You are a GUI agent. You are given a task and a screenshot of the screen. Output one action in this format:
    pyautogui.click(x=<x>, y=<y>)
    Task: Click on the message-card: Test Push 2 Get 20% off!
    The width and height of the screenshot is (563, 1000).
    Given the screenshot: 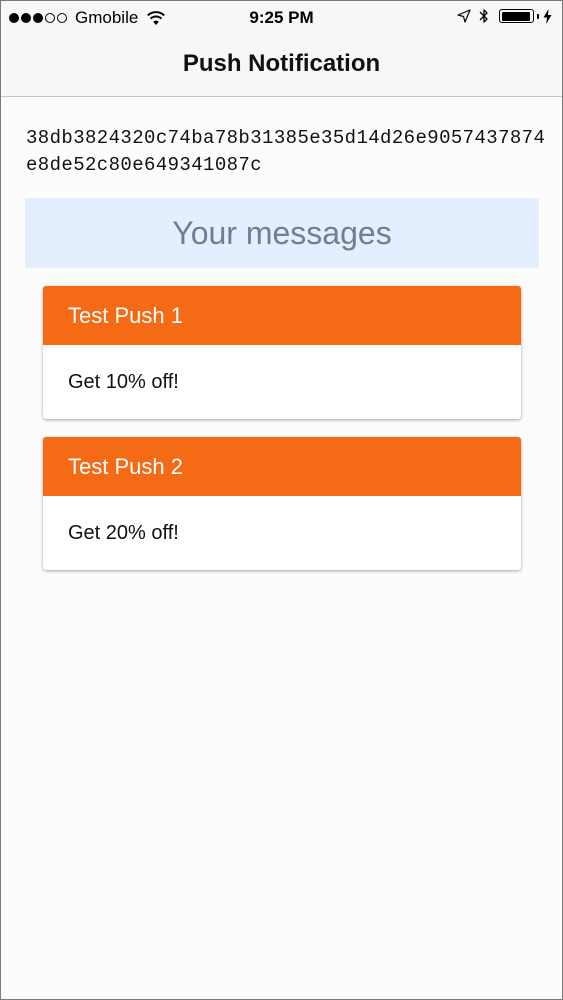 What is the action you would take?
    pyautogui.click(x=282, y=503)
    